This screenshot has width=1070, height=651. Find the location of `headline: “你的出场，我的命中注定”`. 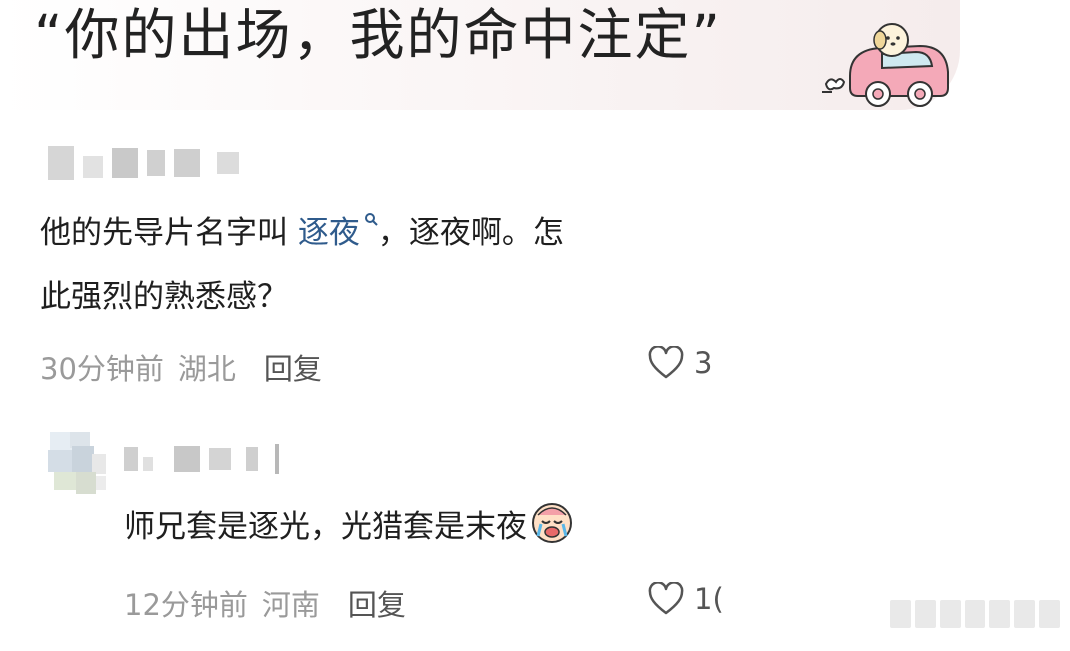

headline: “你的出场，我的命中注定” is located at coordinates (378, 35).